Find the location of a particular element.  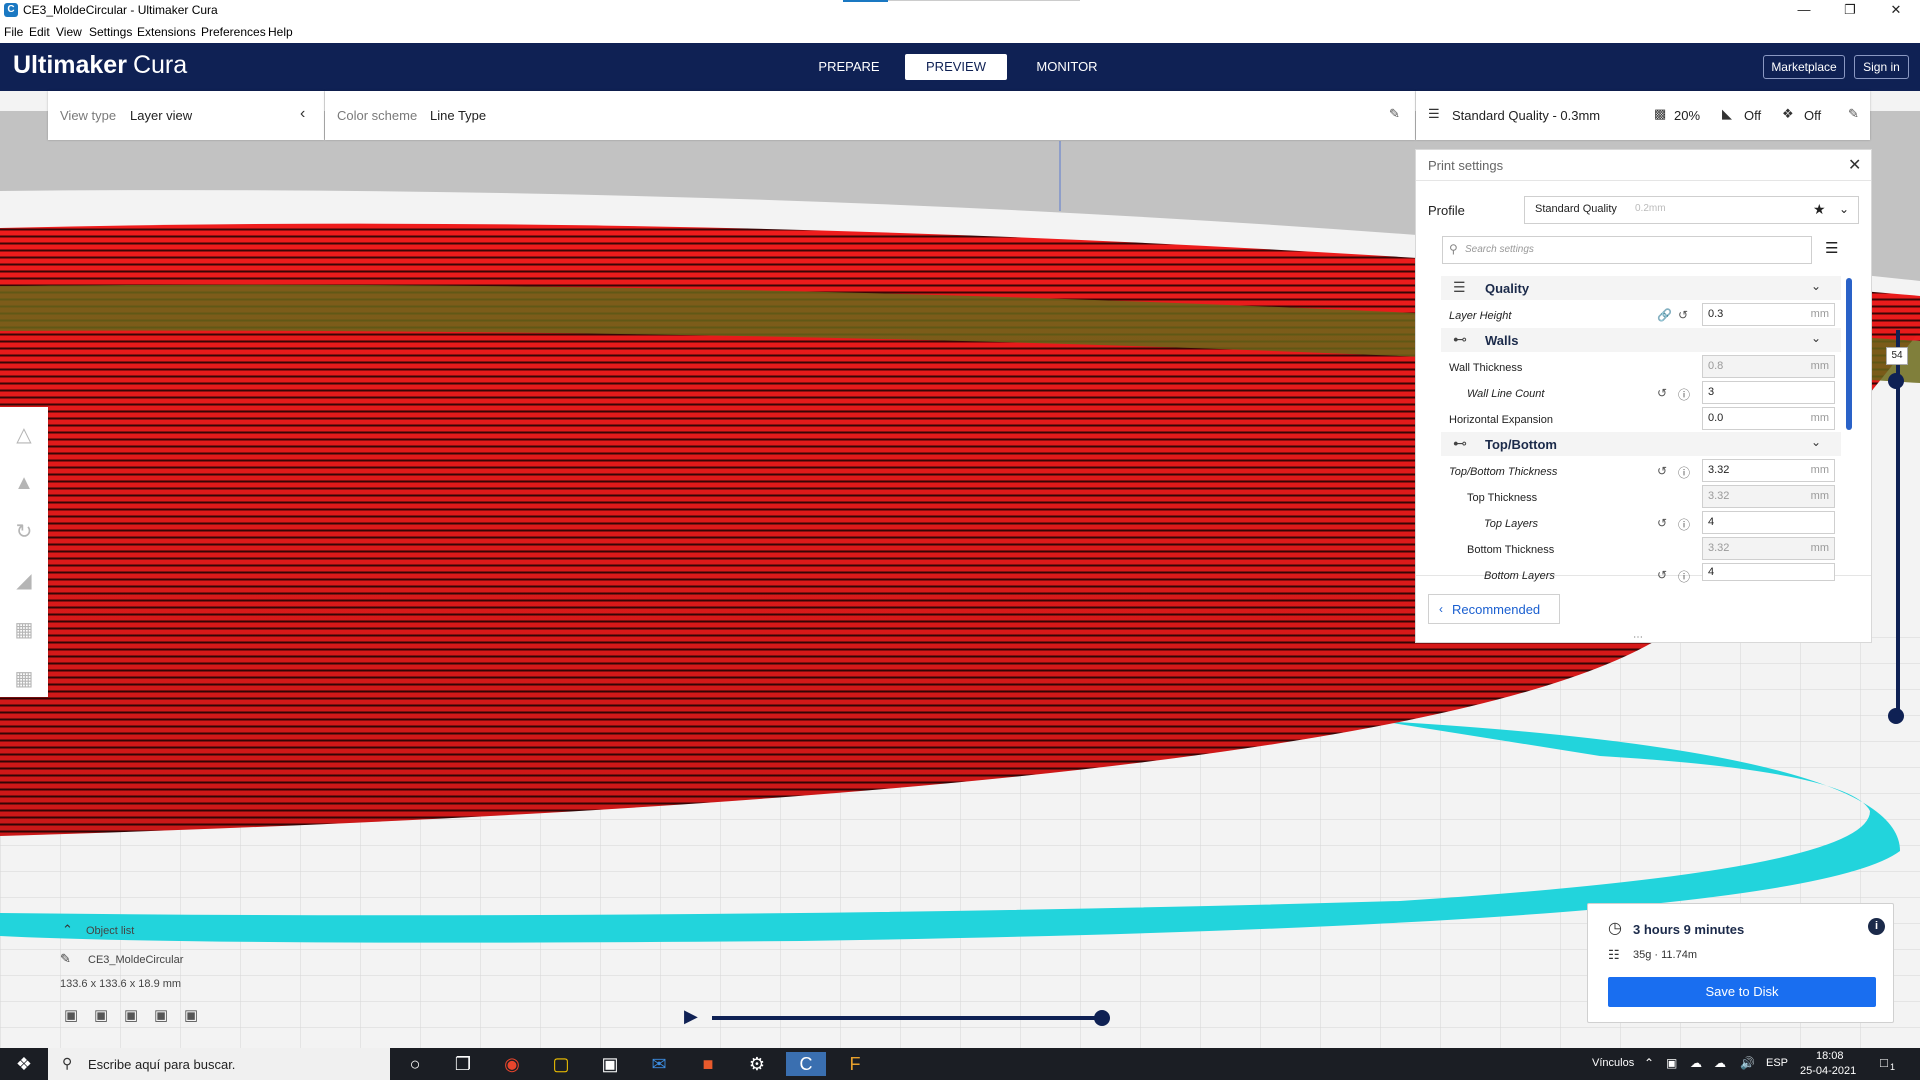

edit-pencil-icon: ✎ is located at coordinates (1394, 114).